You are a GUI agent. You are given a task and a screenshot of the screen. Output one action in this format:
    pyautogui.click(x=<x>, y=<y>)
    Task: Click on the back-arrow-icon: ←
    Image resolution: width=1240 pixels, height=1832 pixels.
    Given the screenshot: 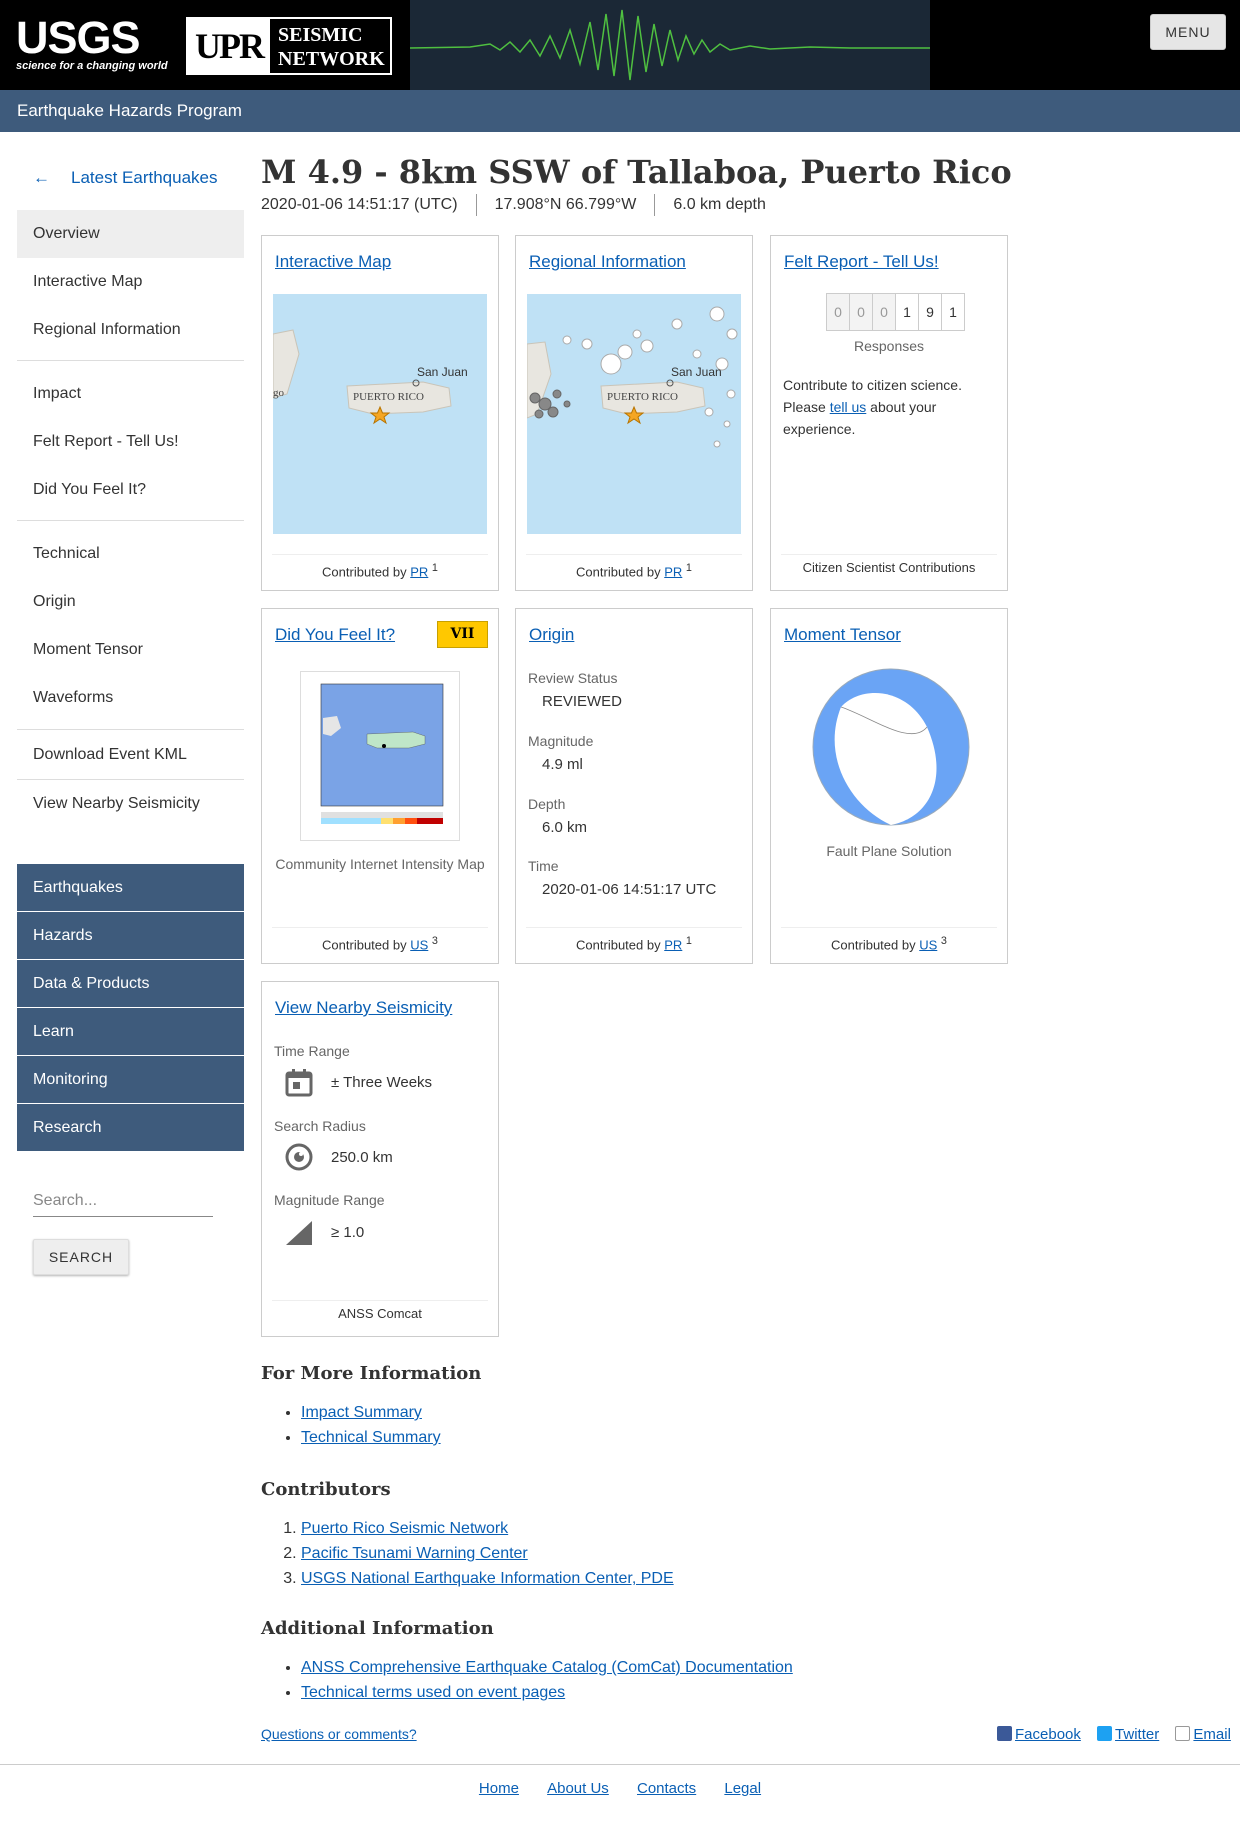 What is the action you would take?
    pyautogui.click(x=41, y=177)
    